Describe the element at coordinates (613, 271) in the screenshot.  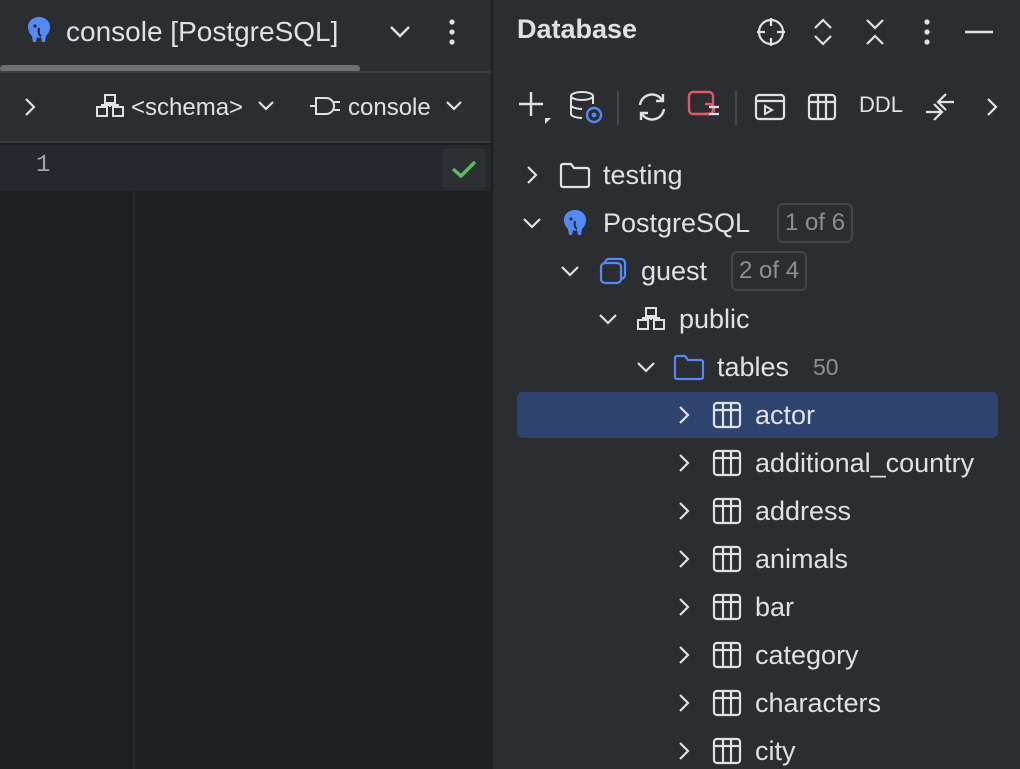
I see `database-icon` at that location.